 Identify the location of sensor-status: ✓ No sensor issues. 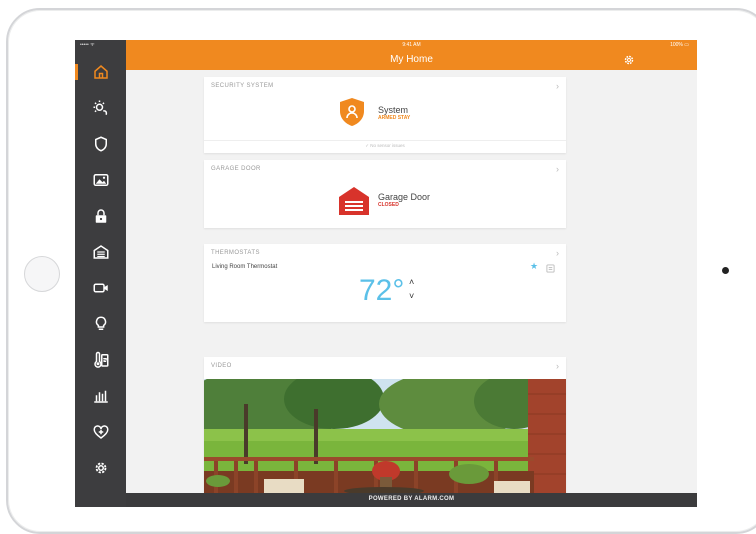
(385, 146).